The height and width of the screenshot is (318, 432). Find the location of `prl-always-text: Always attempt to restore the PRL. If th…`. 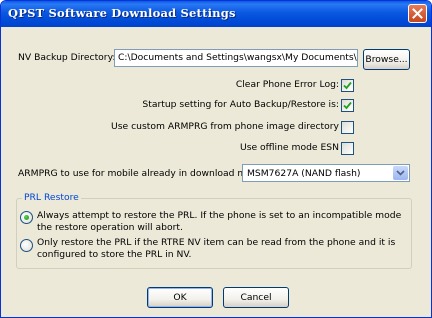

prl-always-text: Always attempt to restore the PRL. If th… is located at coordinates (219, 221).